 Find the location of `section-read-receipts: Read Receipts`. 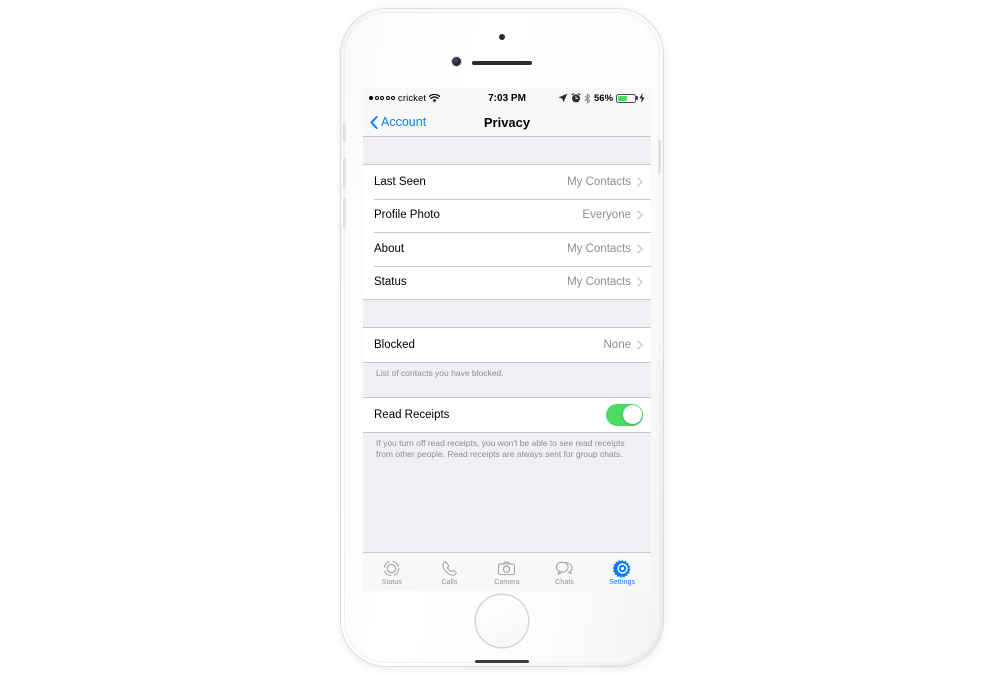

section-read-receipts: Read Receipts is located at coordinates (507, 415).